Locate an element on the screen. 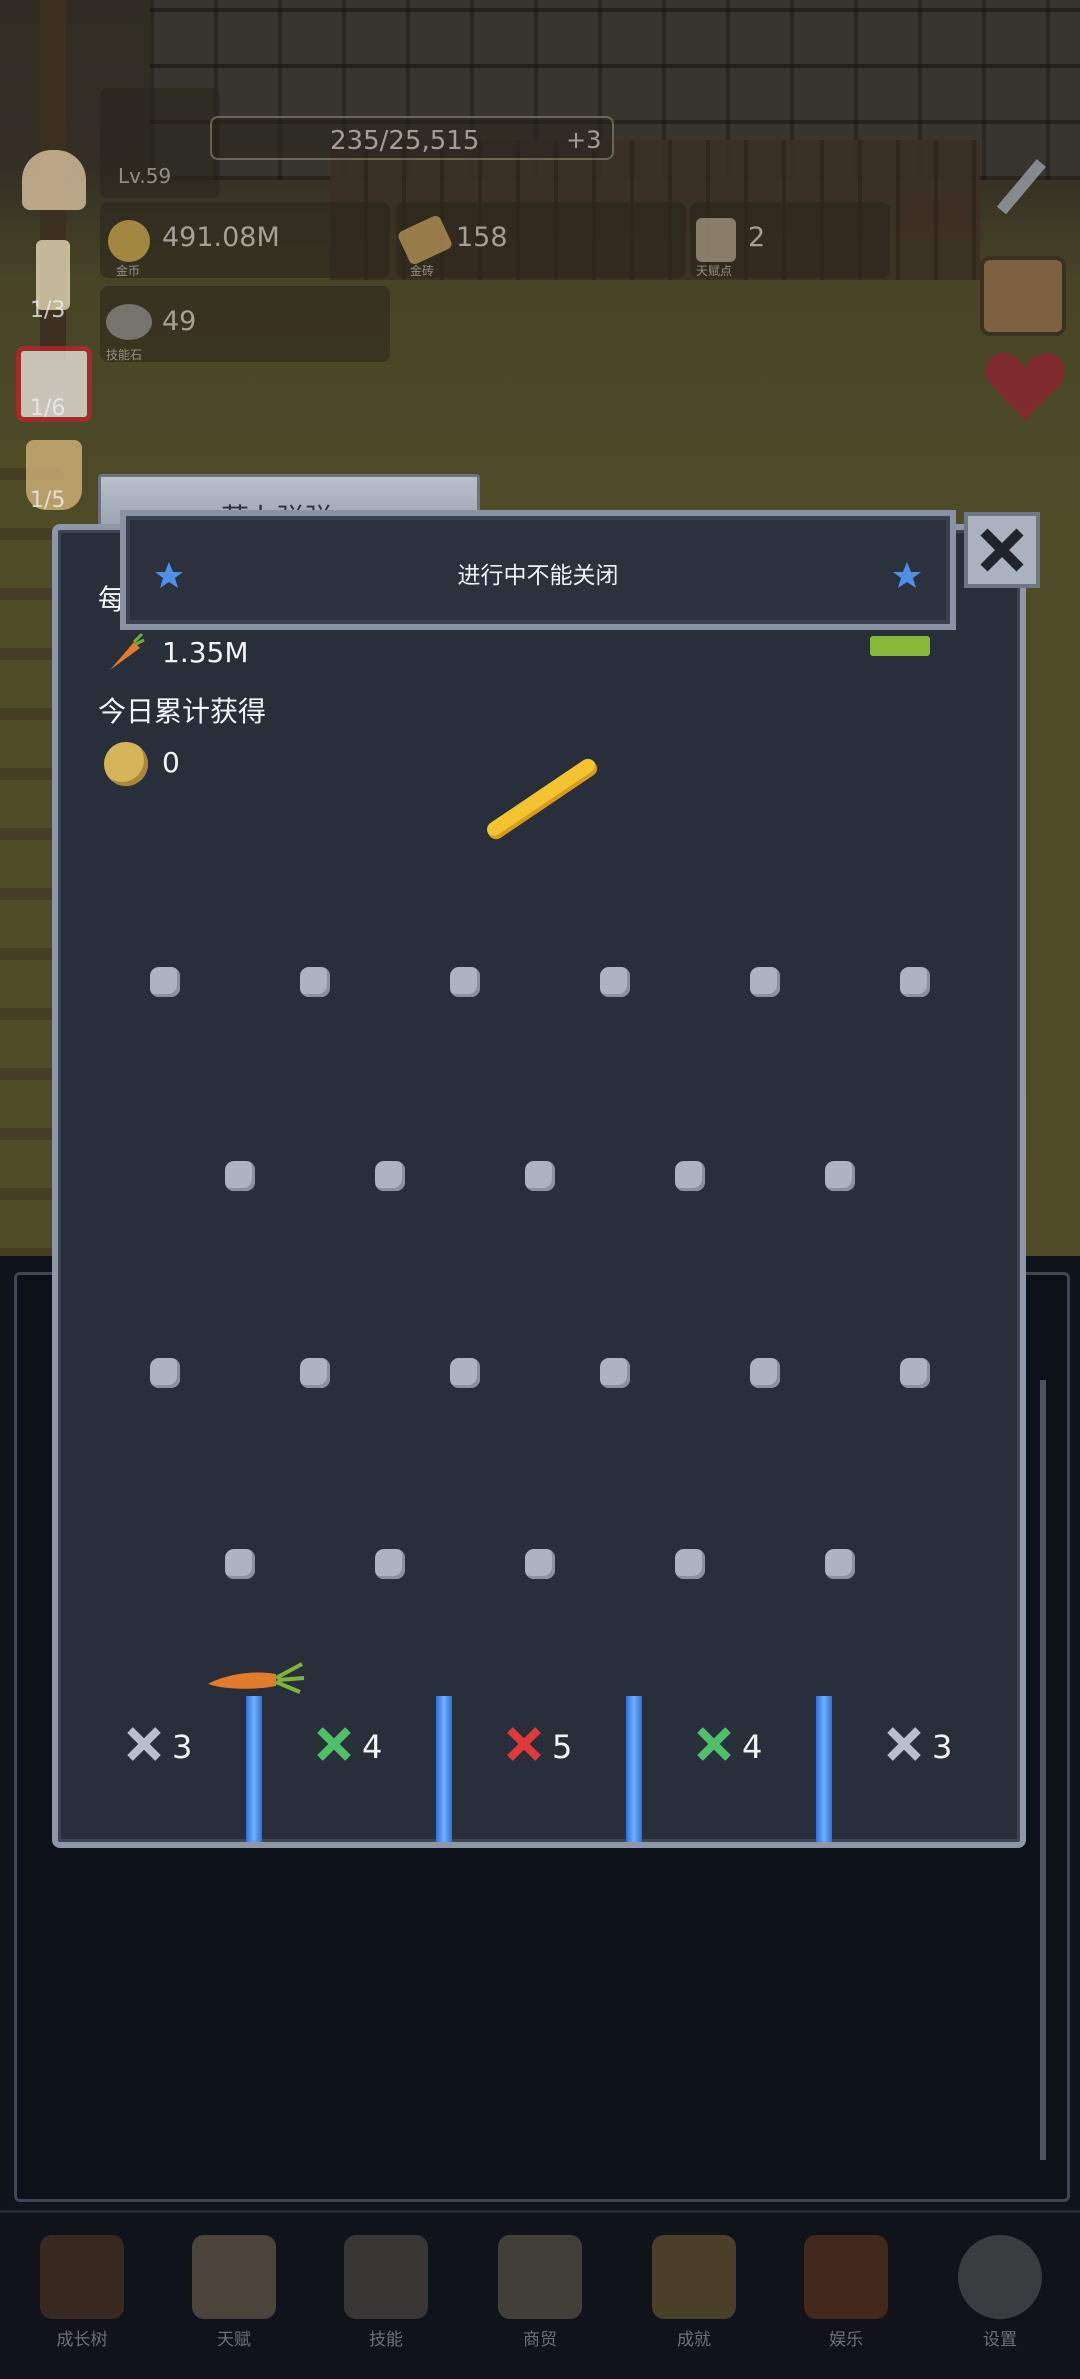  falling-carrot is located at coordinates (256, 1678).